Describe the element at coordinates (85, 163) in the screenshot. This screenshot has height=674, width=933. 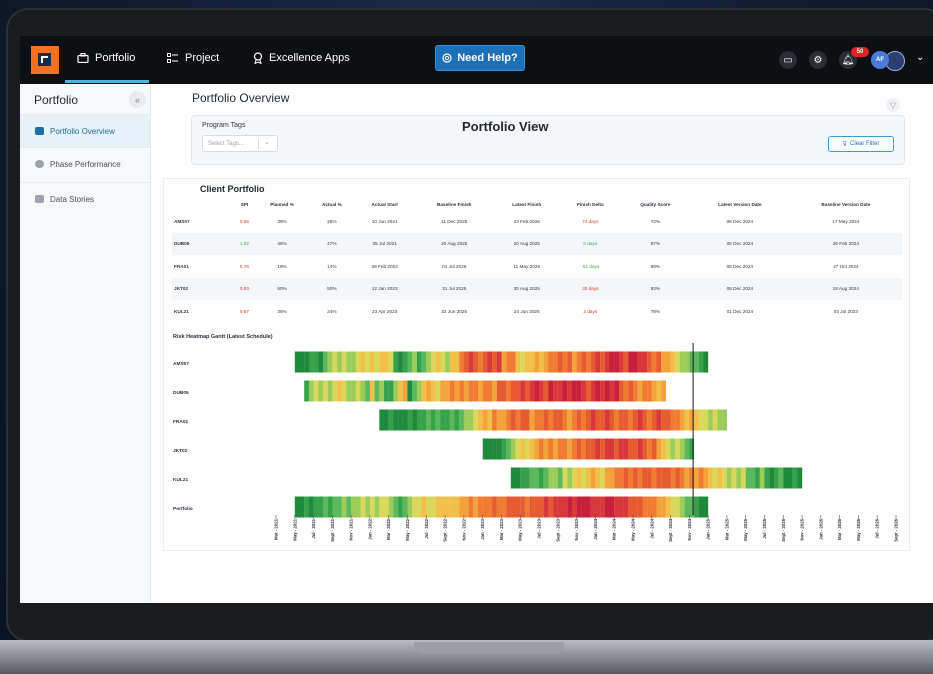
I see `sidebar-item-phase-performance: Phase Performance` at that location.